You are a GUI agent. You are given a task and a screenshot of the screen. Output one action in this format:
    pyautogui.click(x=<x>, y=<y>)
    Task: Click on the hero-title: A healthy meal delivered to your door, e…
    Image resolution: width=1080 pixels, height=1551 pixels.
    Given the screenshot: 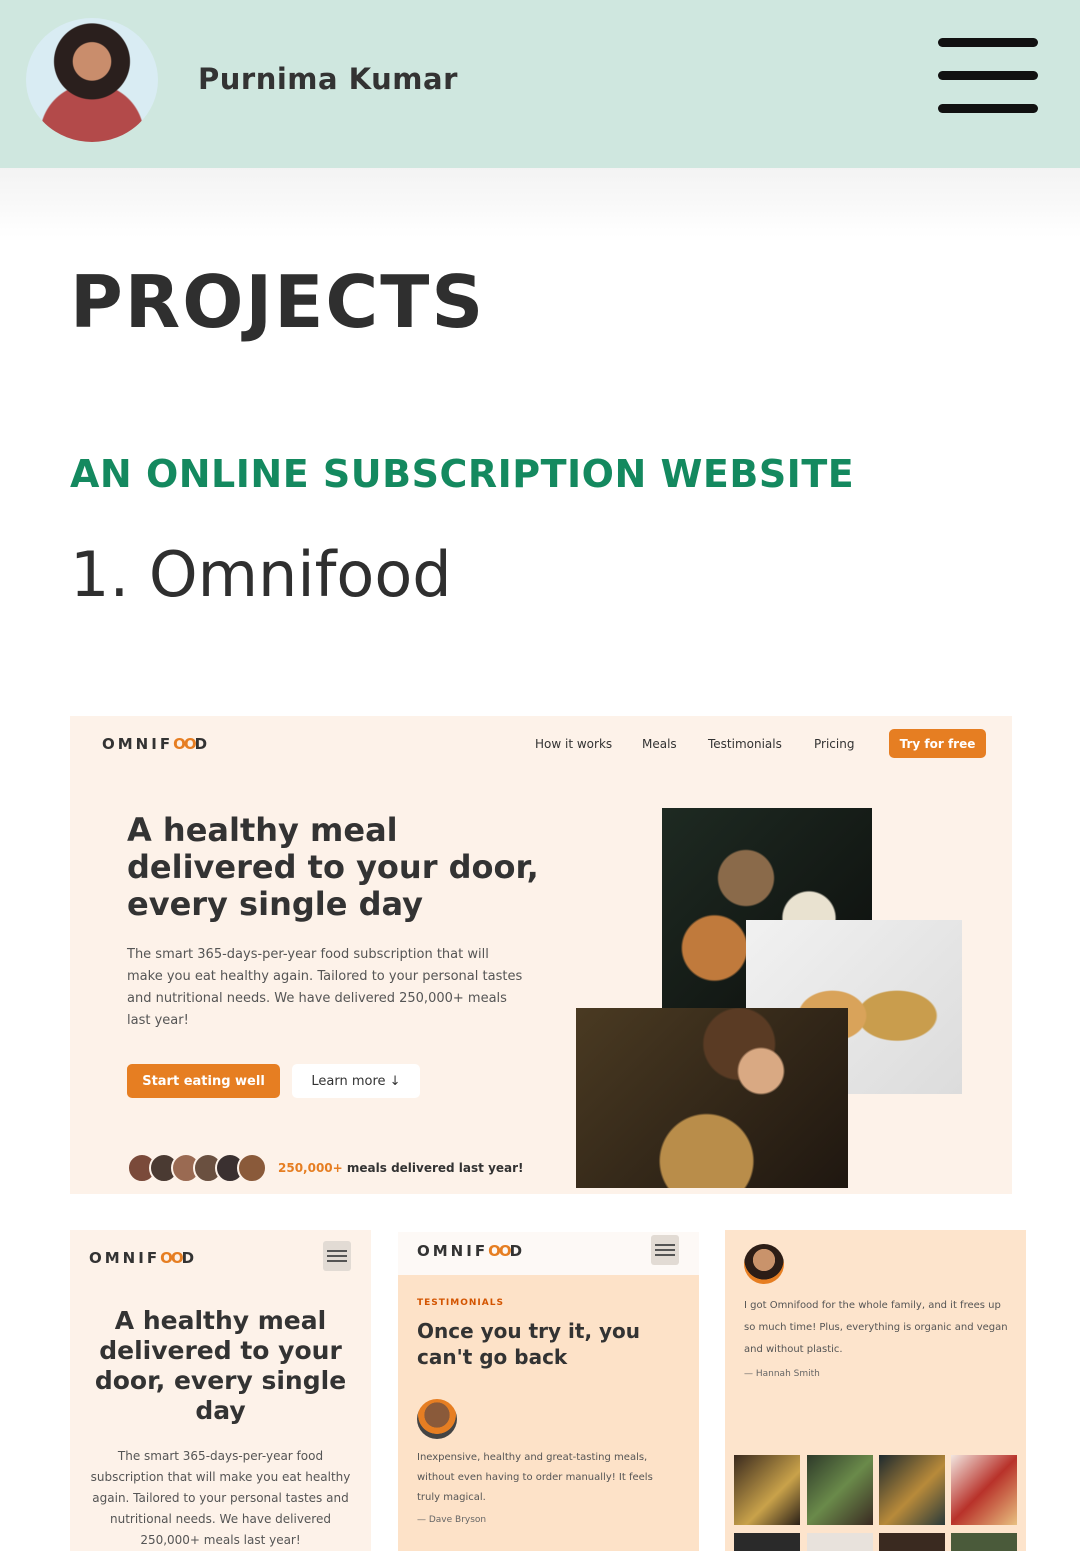 What is the action you would take?
    pyautogui.click(x=333, y=867)
    